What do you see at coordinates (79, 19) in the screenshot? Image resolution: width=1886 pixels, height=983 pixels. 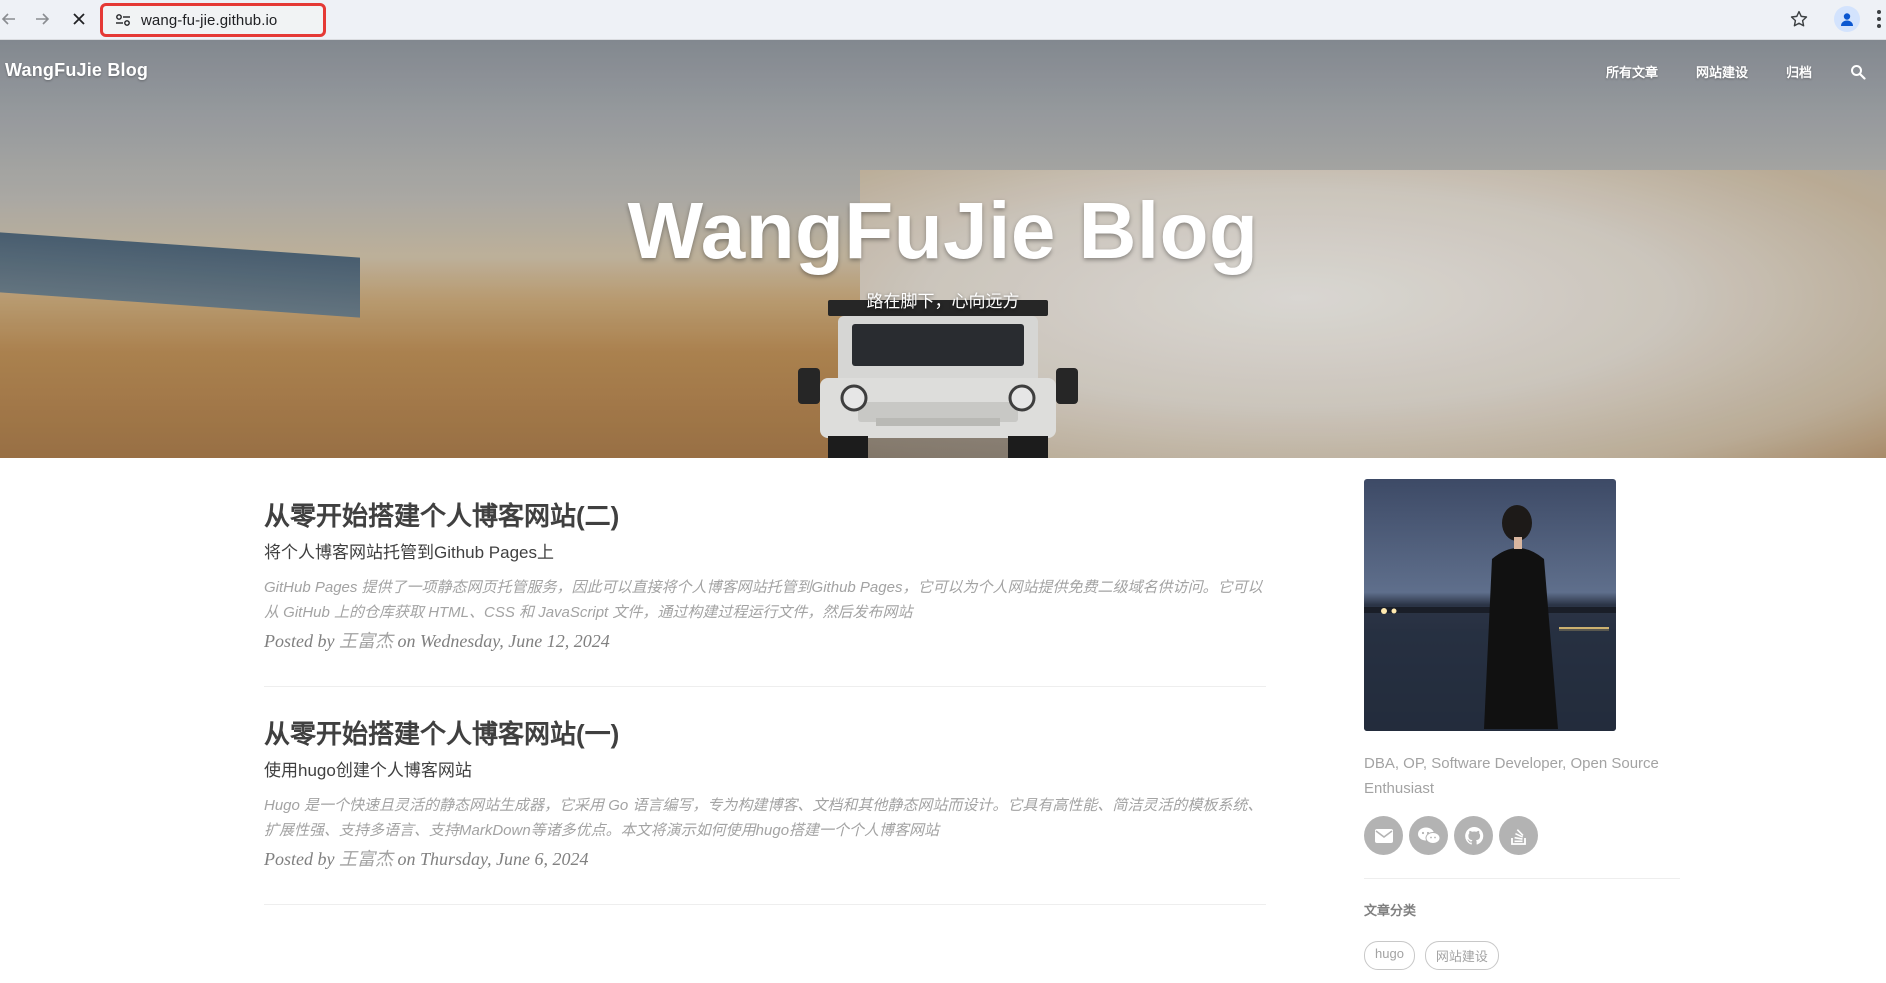 I see `stop-loading-icon` at bounding box center [79, 19].